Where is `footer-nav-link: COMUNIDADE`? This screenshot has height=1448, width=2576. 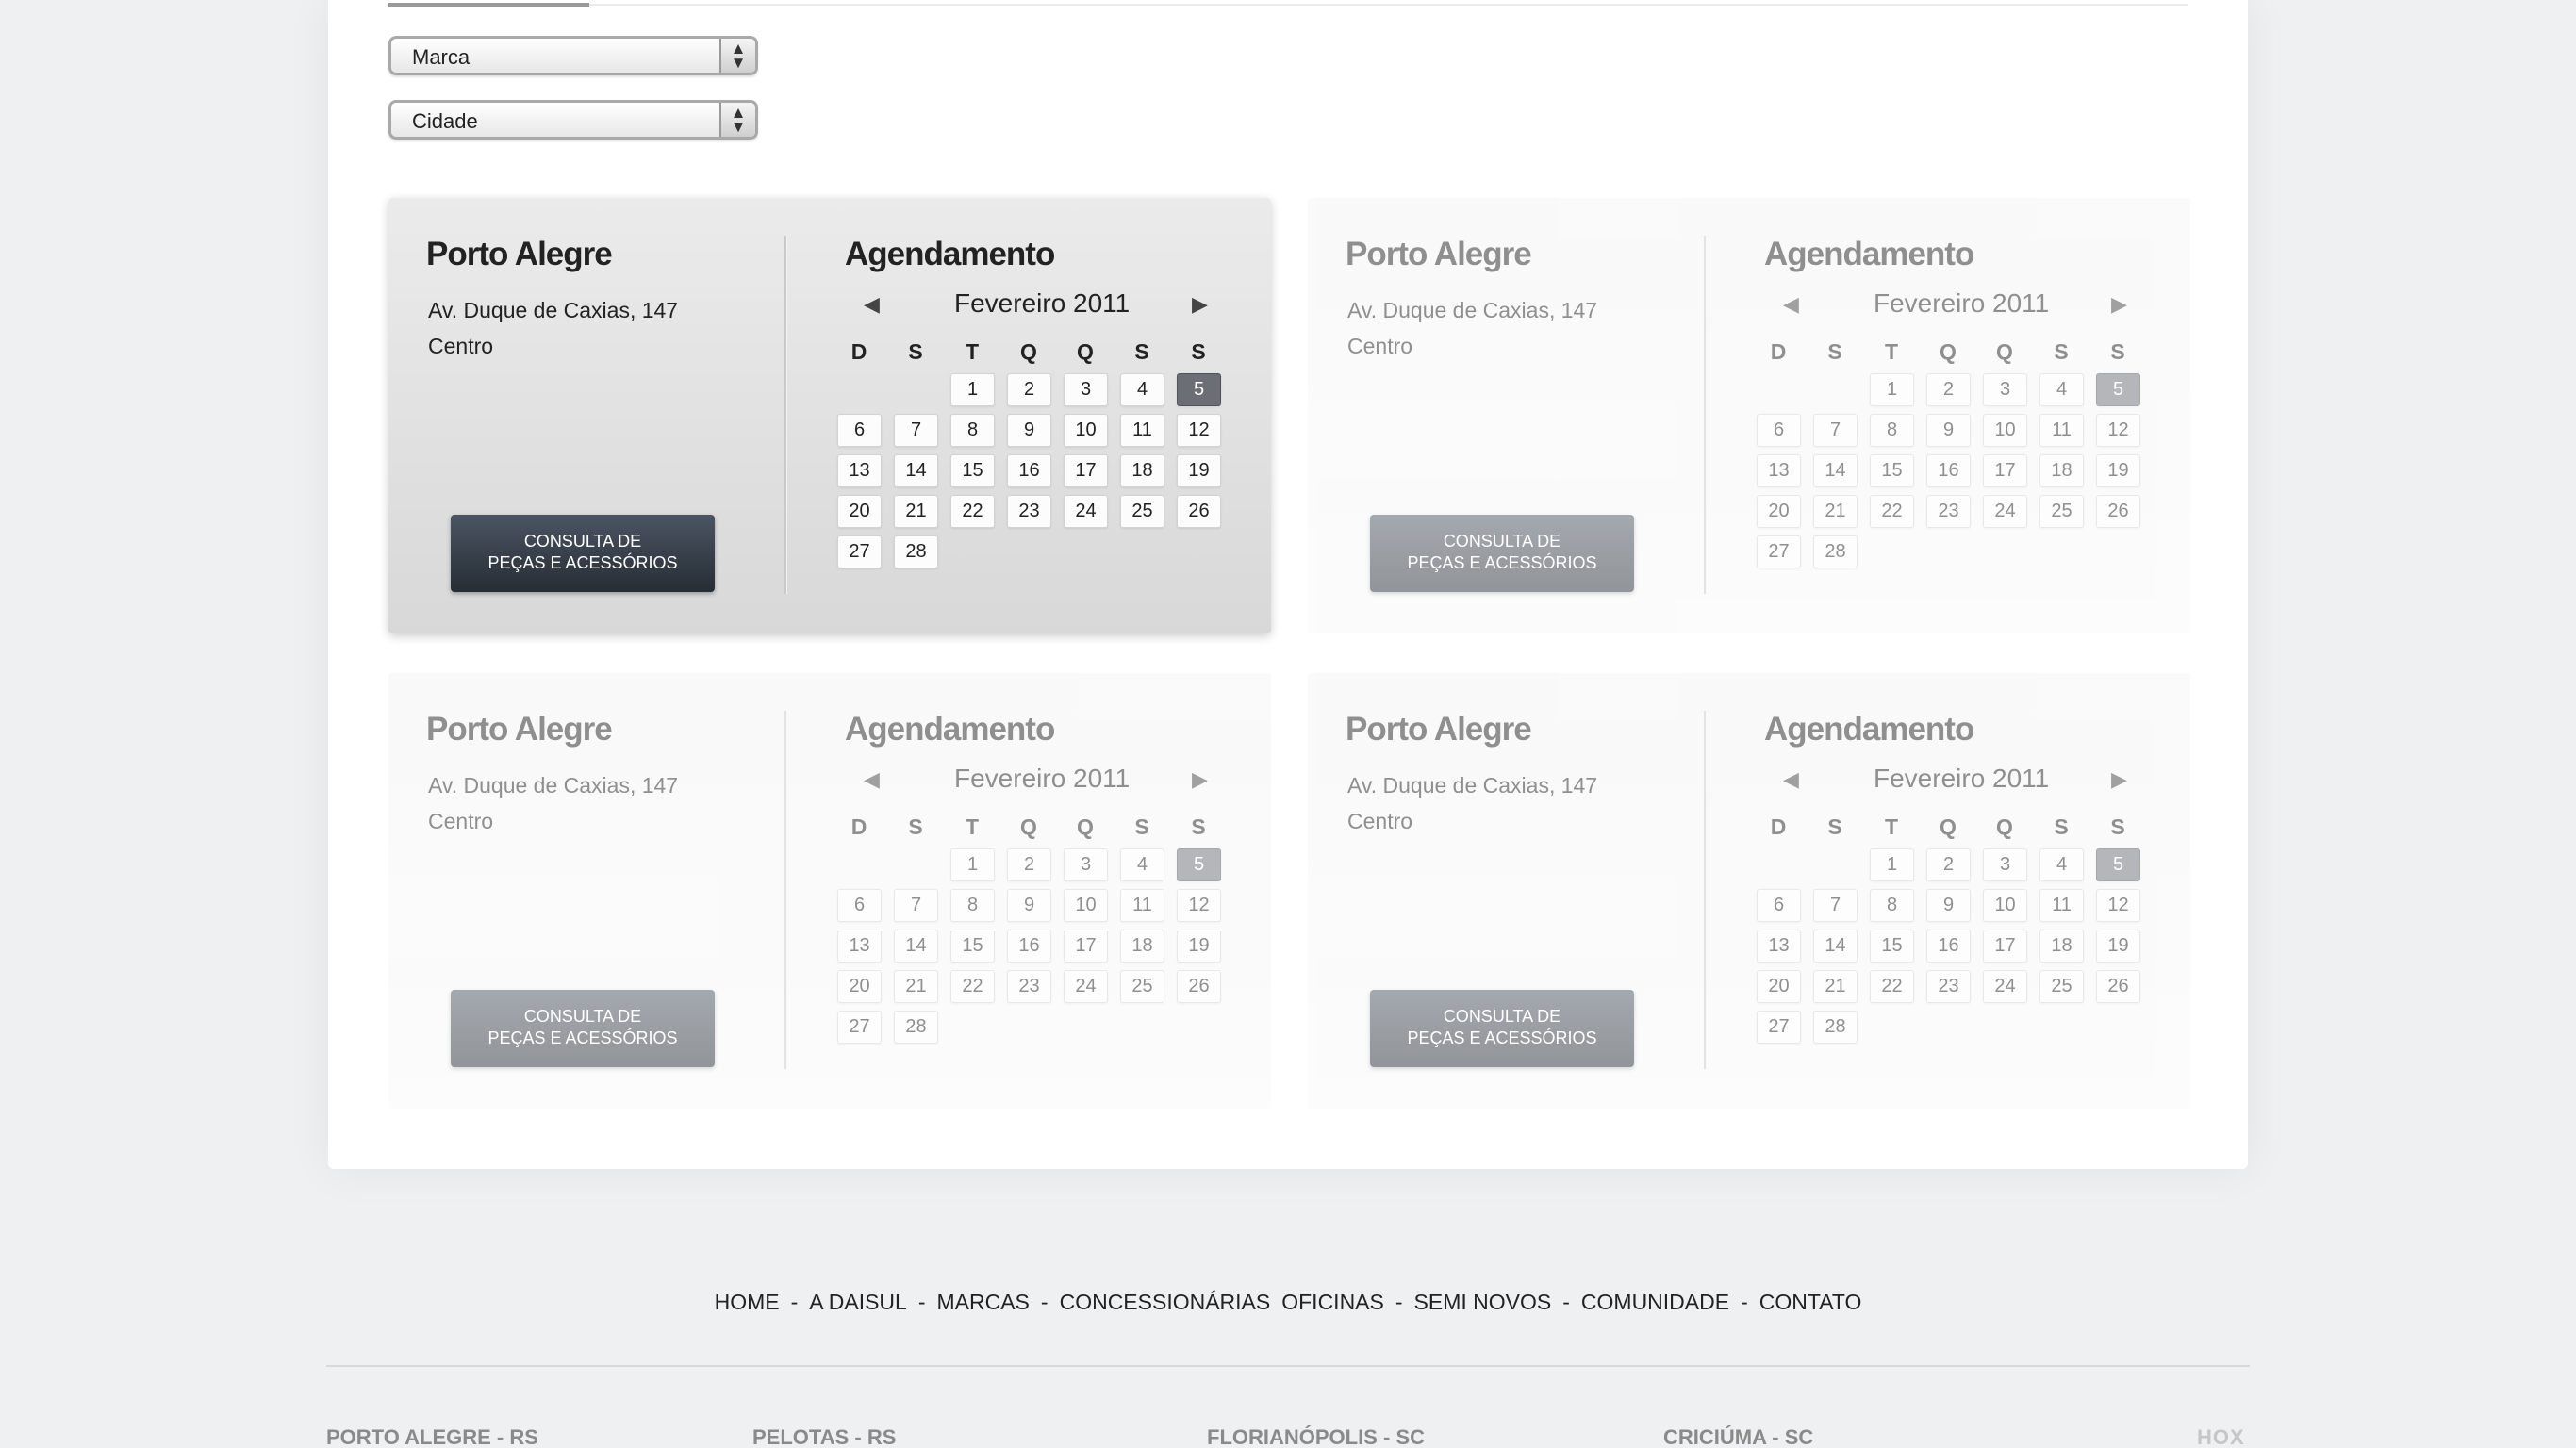
footer-nav-link: COMUNIDADE is located at coordinates (1655, 1302).